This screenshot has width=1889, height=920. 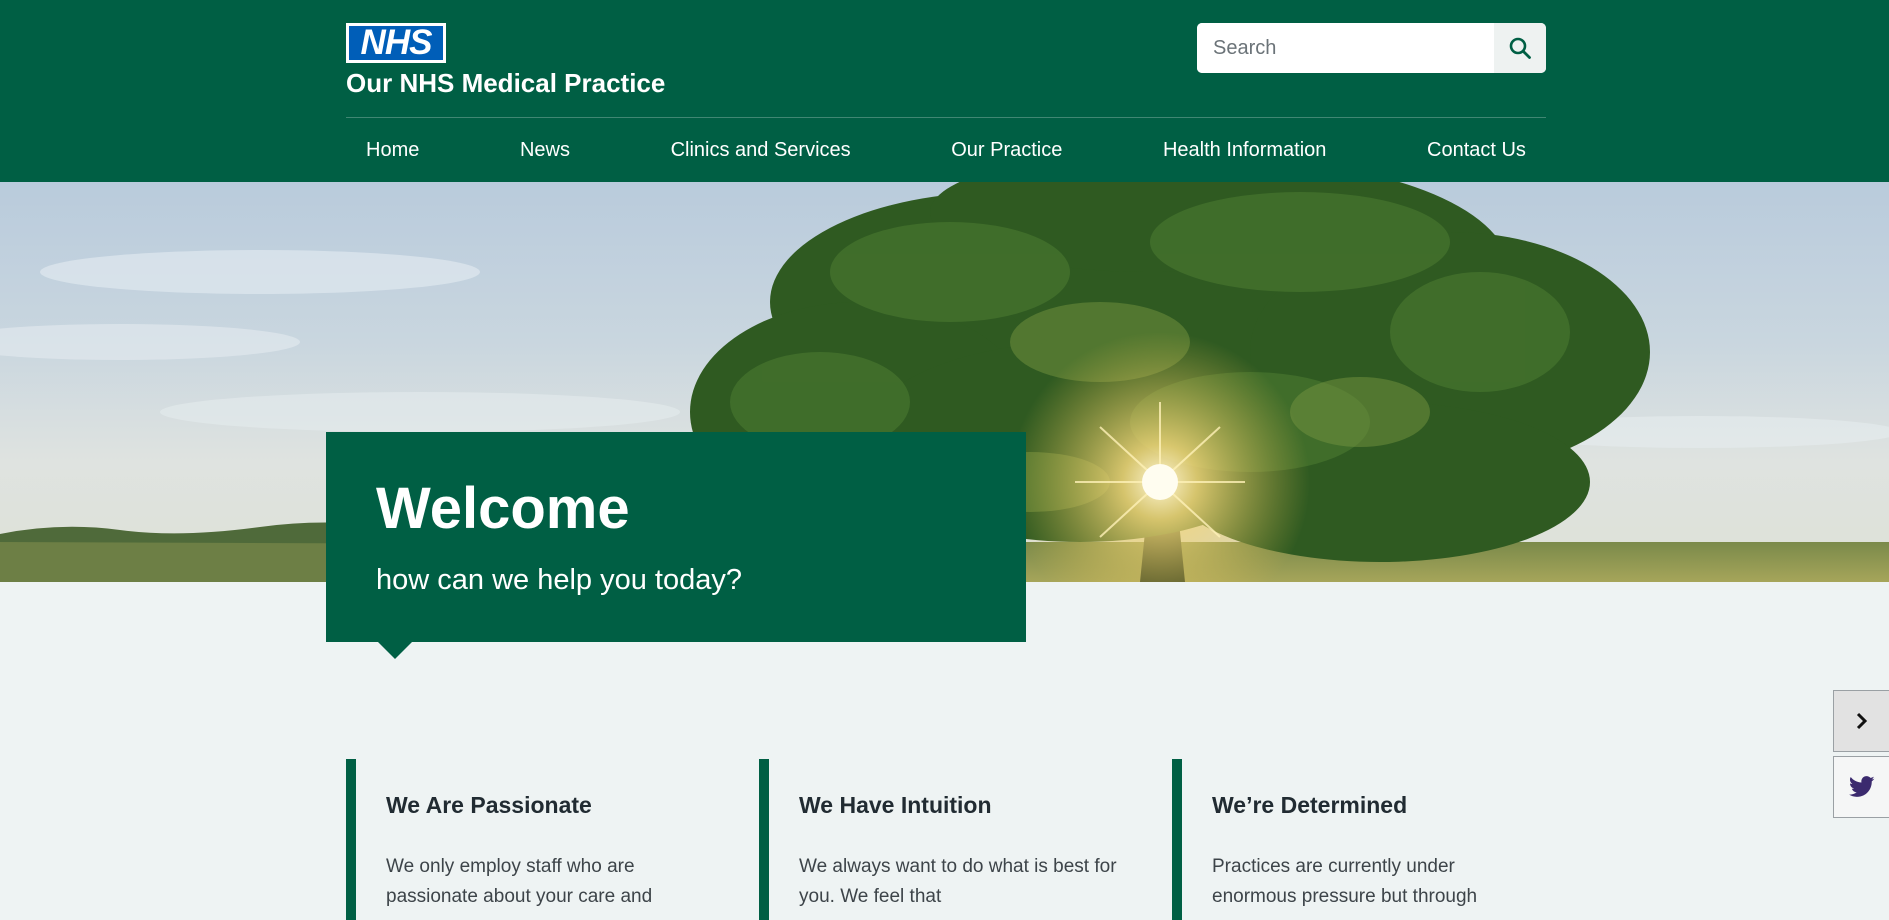 I want to click on nav-item-home: Home, so click(x=392, y=150).